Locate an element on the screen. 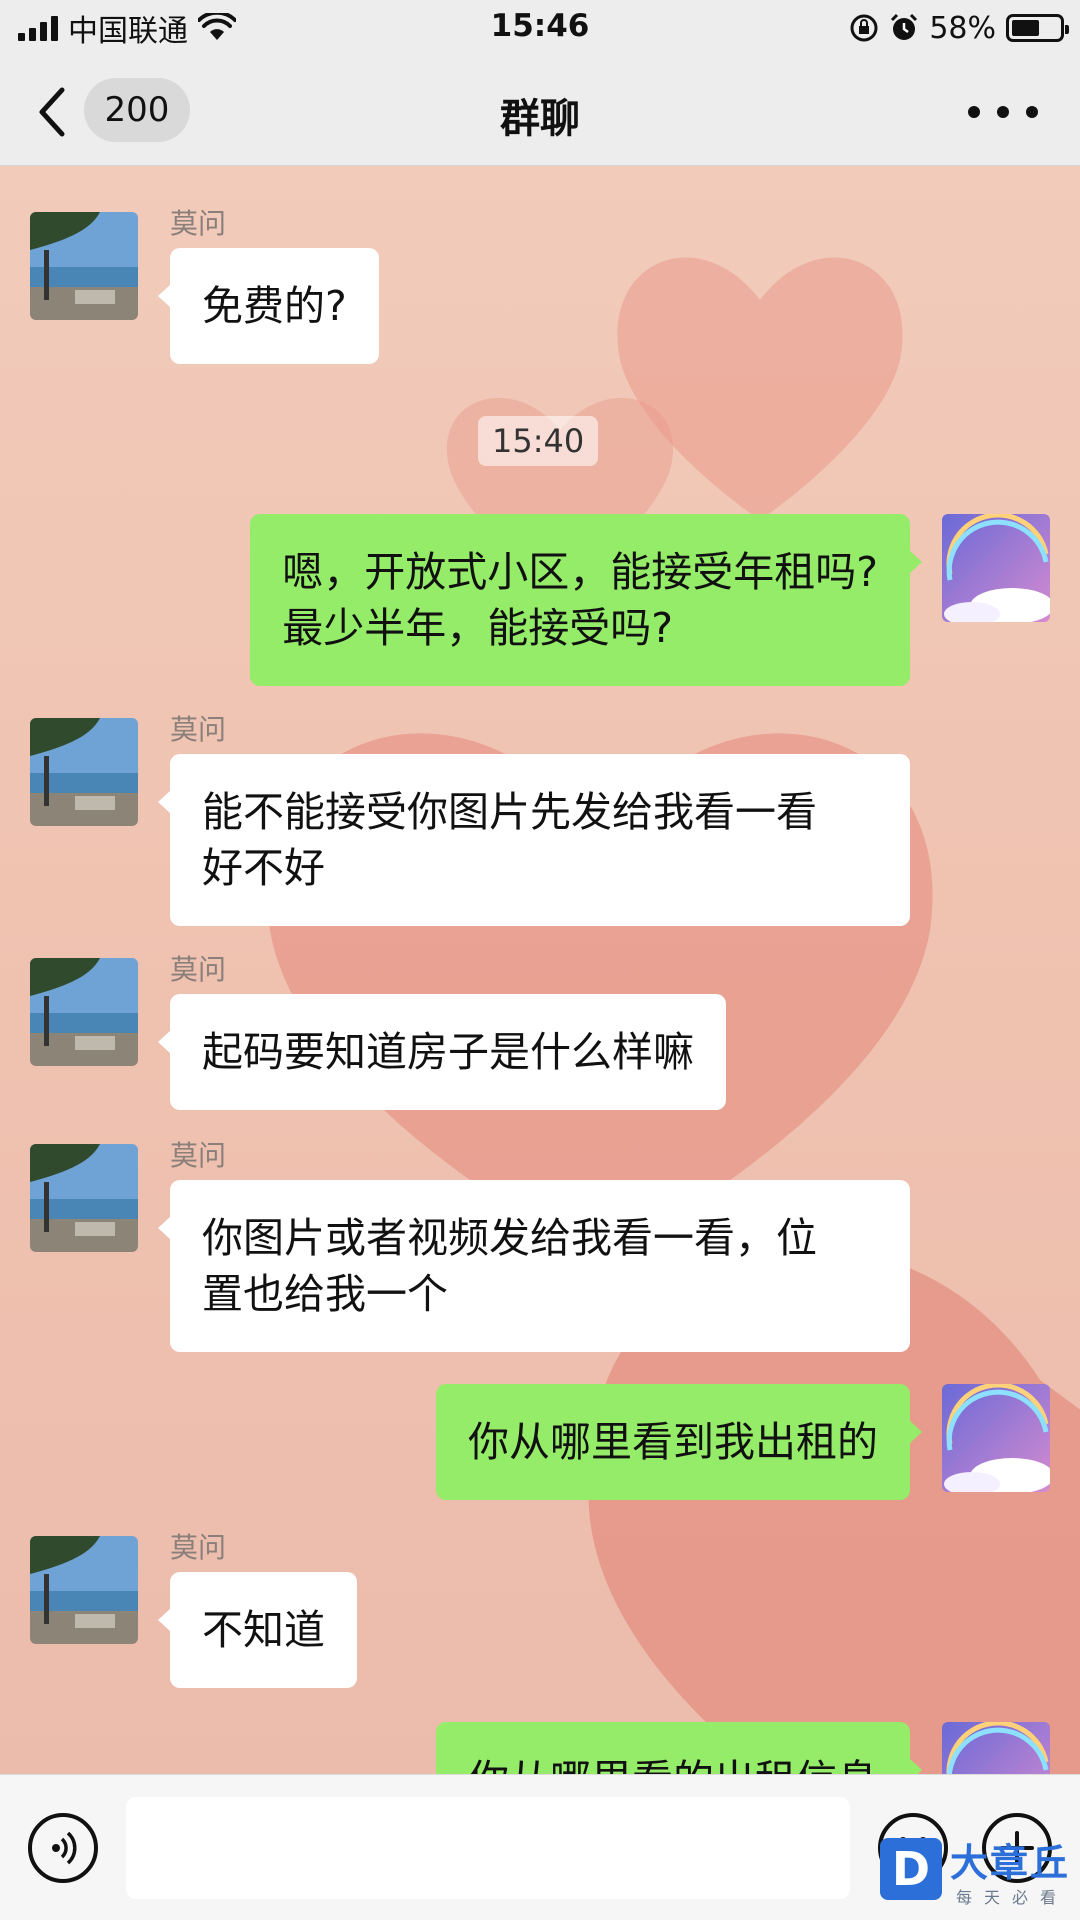 This screenshot has width=1080, height=1920. watermark-title: 大章丘 is located at coordinates (1010, 1863).